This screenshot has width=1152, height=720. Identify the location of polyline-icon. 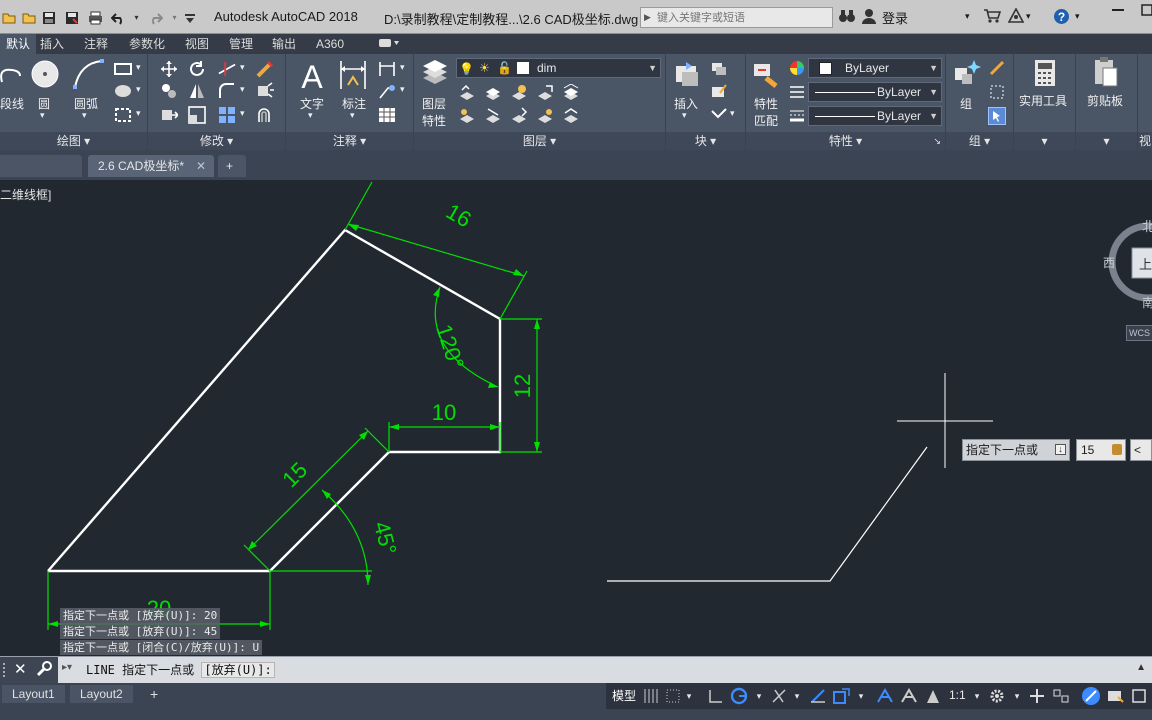
(11, 75).